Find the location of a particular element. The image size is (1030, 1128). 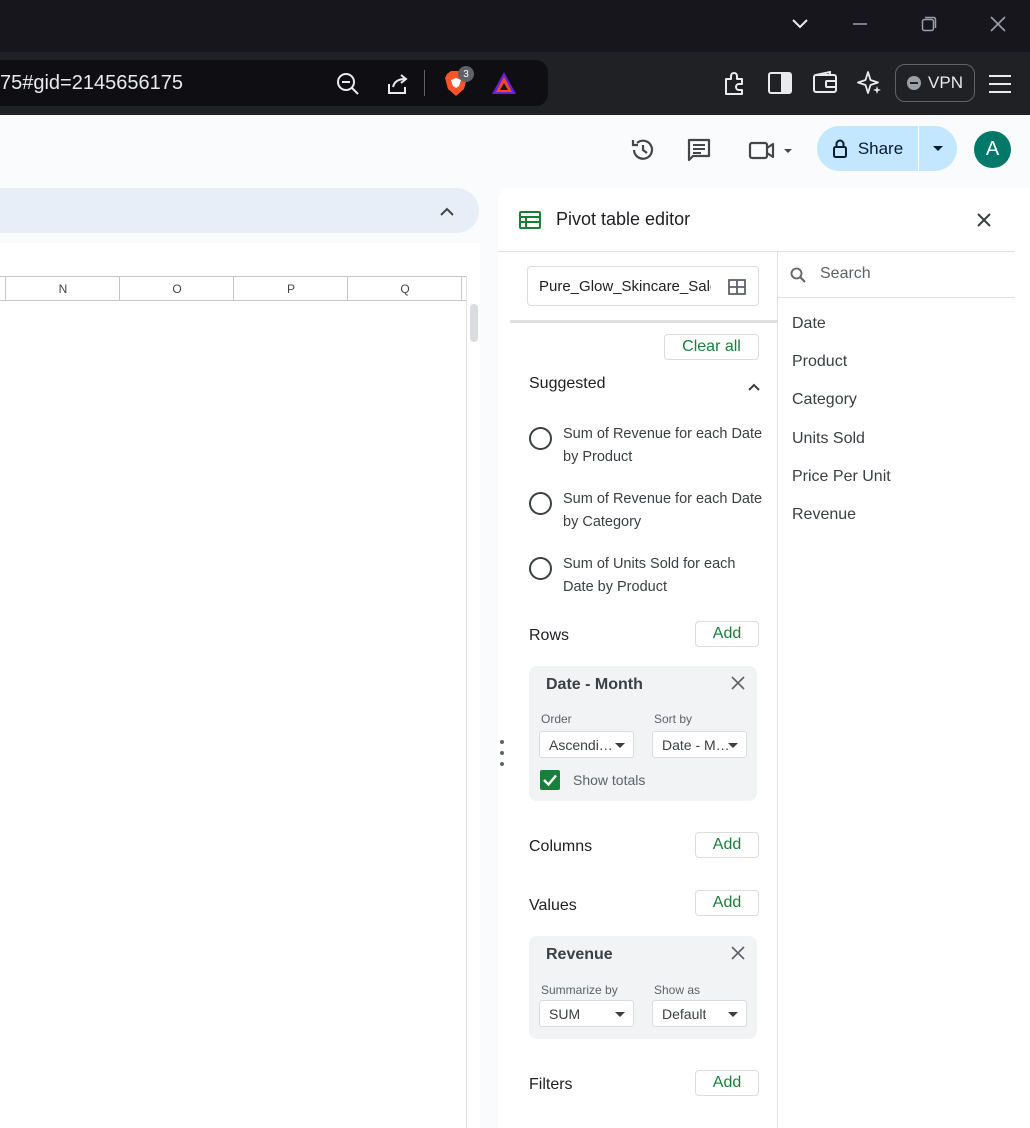

sheets-table-icon is located at coordinates (530, 220).